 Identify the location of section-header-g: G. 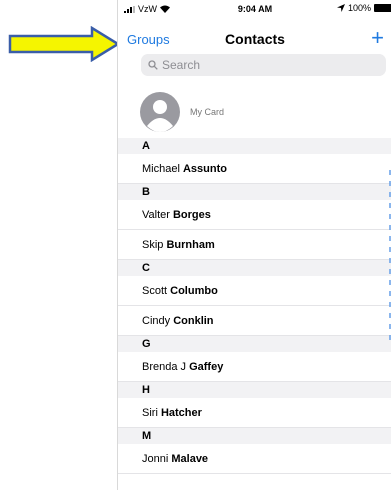
(254, 344).